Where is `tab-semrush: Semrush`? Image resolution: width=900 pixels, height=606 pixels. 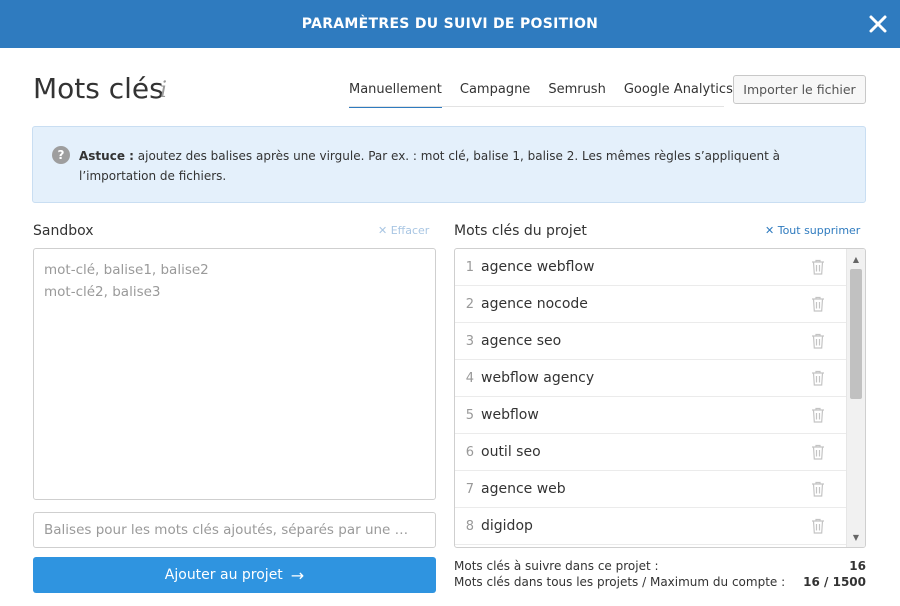
tab-semrush: Semrush is located at coordinates (577, 92).